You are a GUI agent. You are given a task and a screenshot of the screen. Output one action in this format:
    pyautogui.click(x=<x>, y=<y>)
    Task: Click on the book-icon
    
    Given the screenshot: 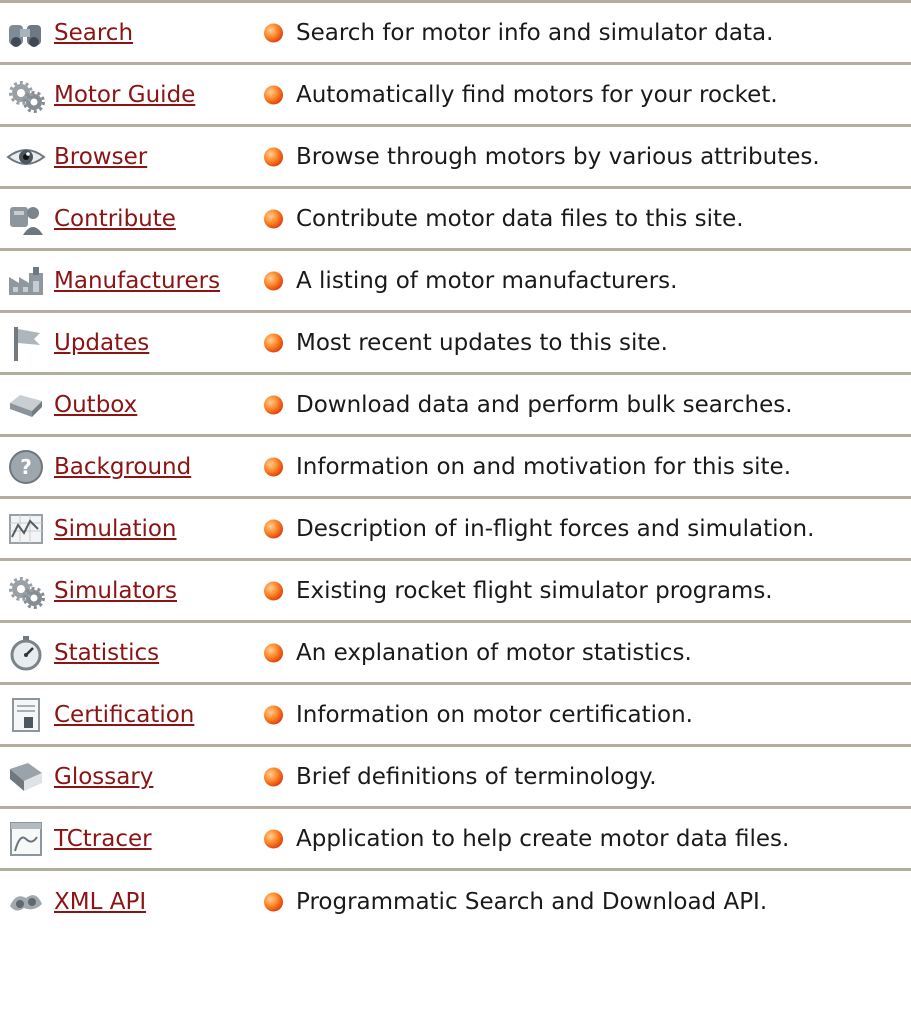 What is the action you would take?
    pyautogui.click(x=26, y=777)
    